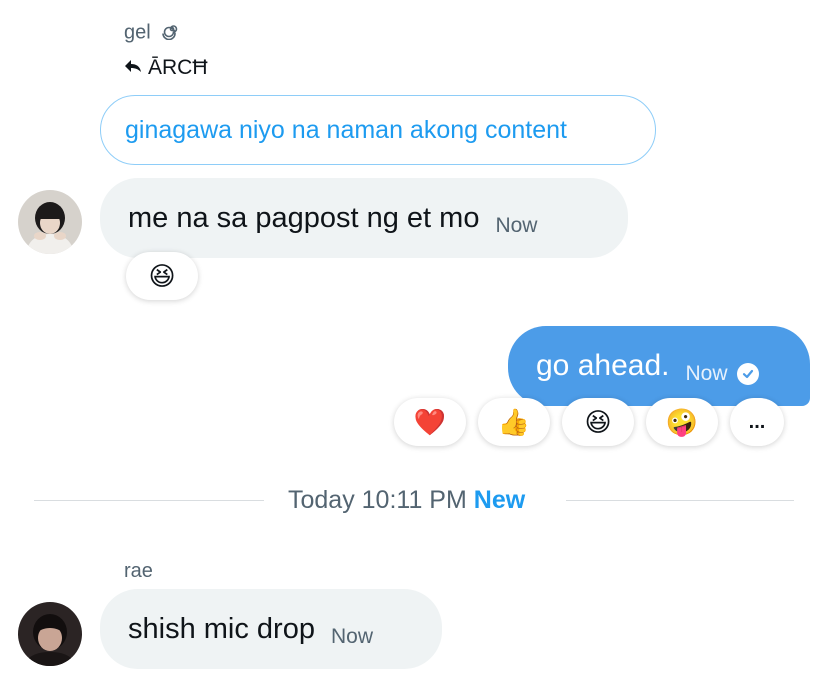  What do you see at coordinates (152, 33) in the screenshot?
I see `sender-name-gel: gel` at bounding box center [152, 33].